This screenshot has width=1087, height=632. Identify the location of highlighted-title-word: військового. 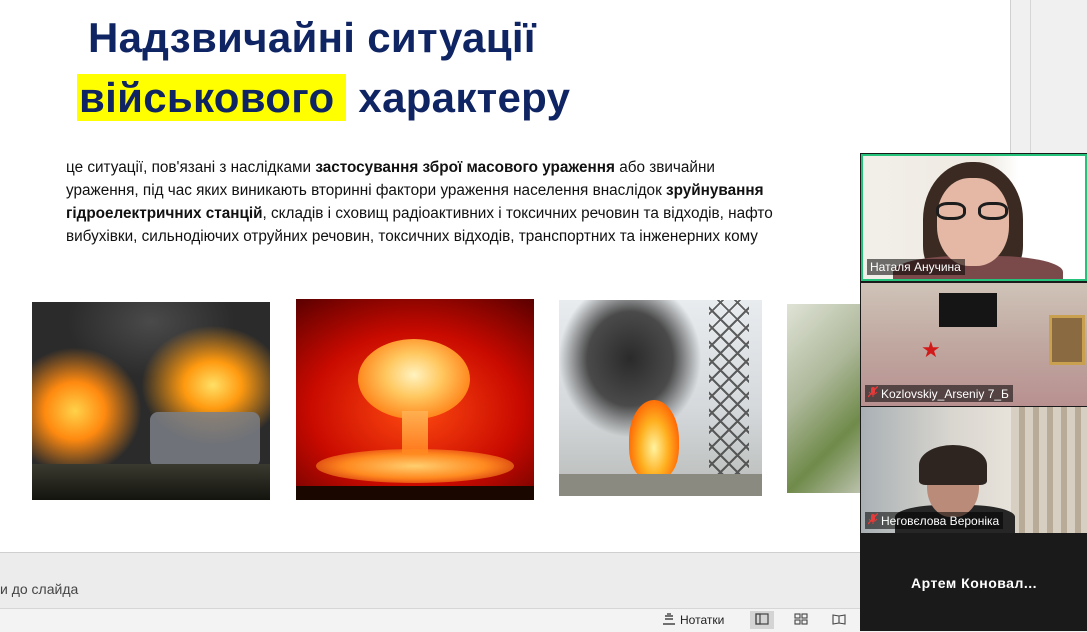
(212, 97).